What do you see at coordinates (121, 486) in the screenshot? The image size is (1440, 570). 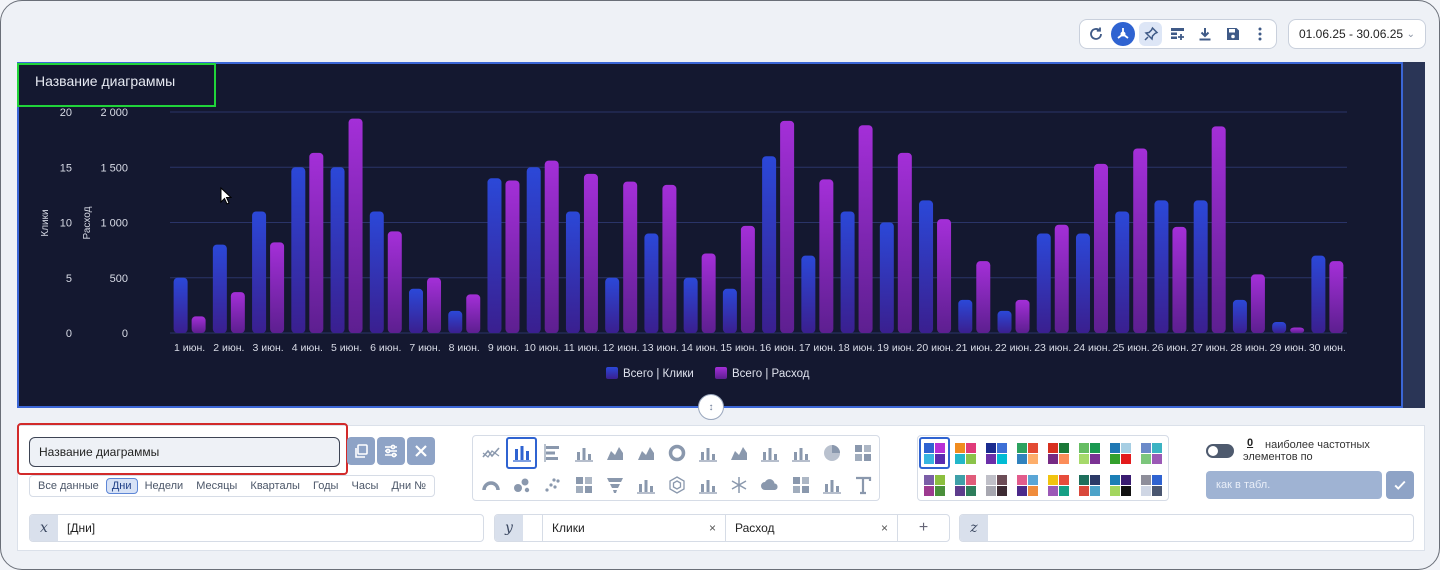 I see `period-tab: Дни` at bounding box center [121, 486].